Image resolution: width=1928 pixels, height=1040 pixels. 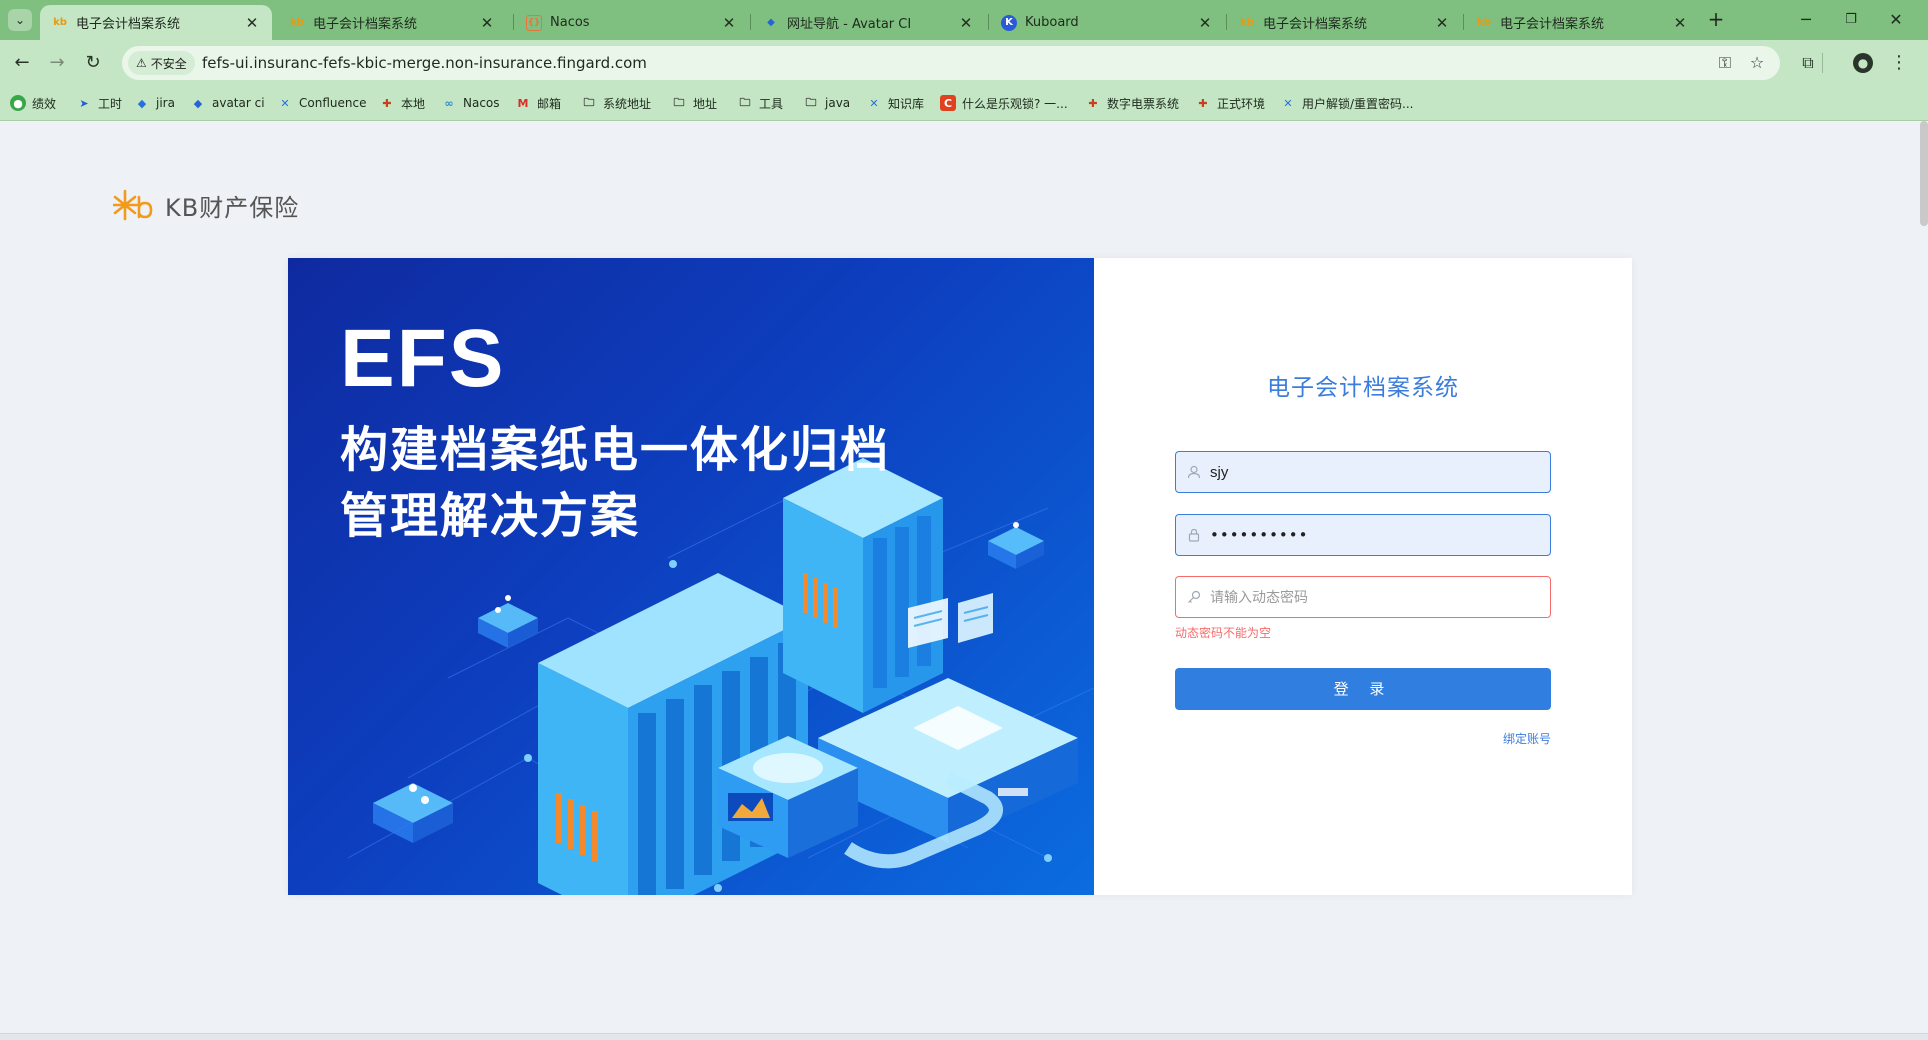 I want to click on restore-icon: ❐, so click(x=1851, y=20).